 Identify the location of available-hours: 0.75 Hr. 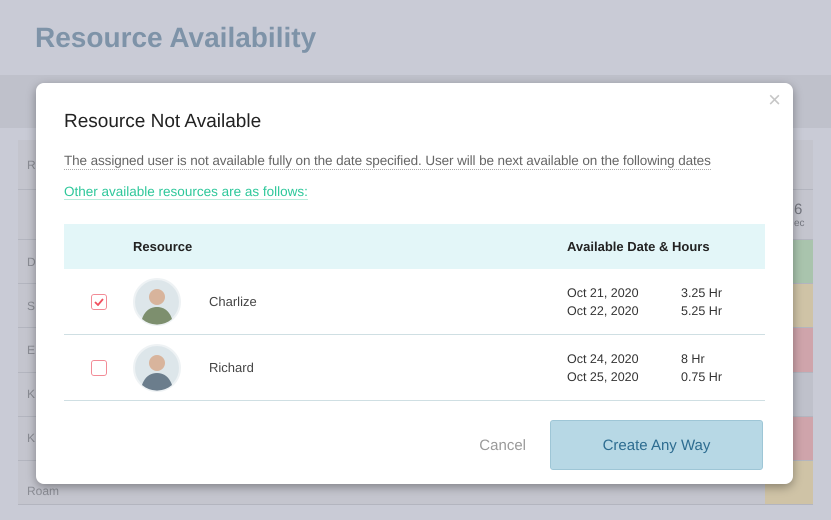
(702, 377).